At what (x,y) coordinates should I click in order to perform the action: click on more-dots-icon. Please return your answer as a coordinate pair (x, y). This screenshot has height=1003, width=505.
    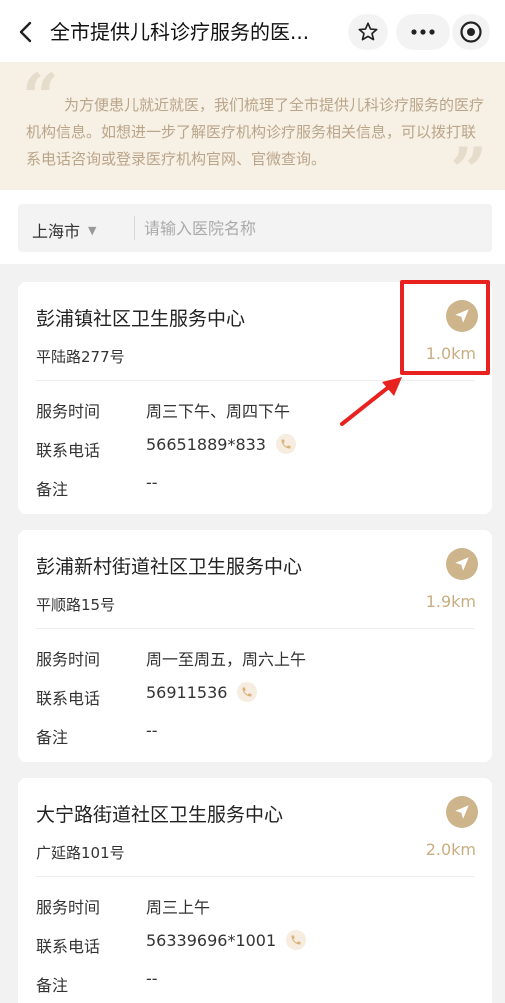
    Looking at the image, I should click on (423, 32).